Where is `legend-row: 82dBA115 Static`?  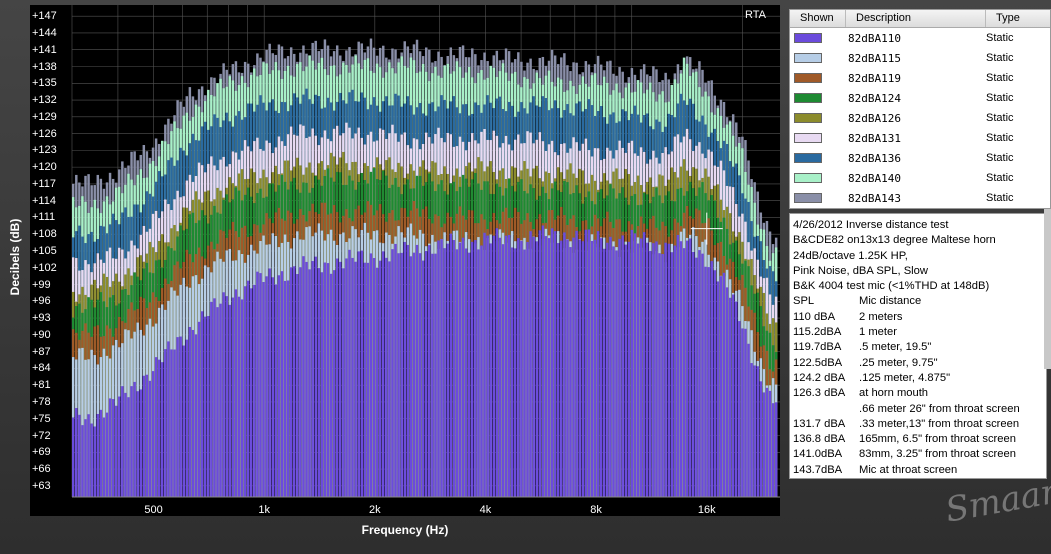
legend-row: 82dBA115 Static is located at coordinates (920, 58).